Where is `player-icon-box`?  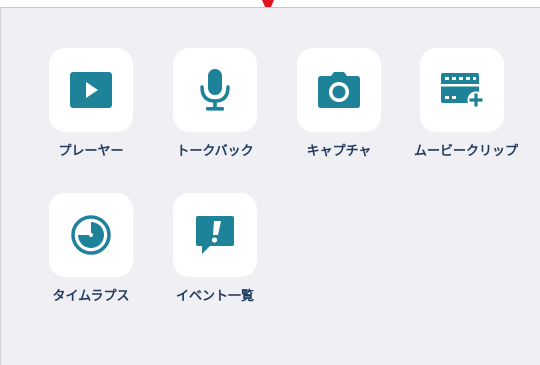
player-icon-box is located at coordinates (91, 90).